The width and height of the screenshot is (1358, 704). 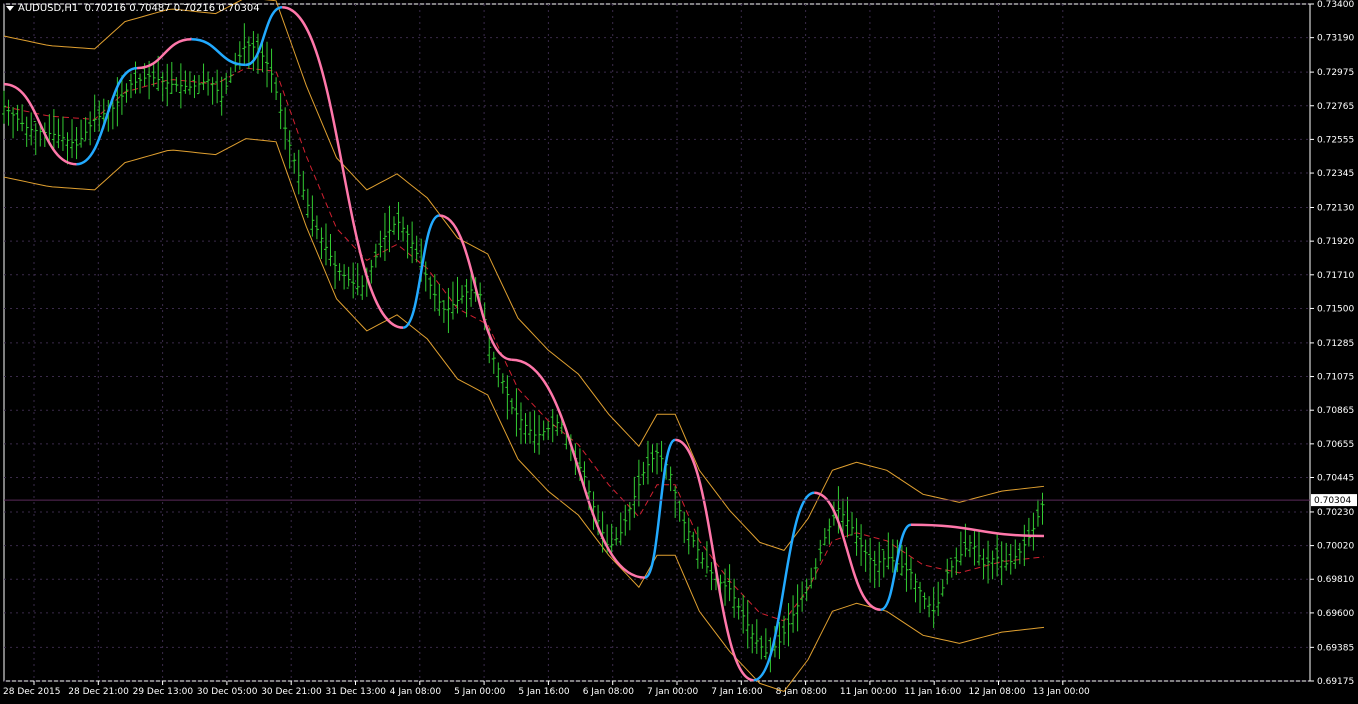 I want to click on price-tick-label: 0.71920, so click(x=1335, y=242).